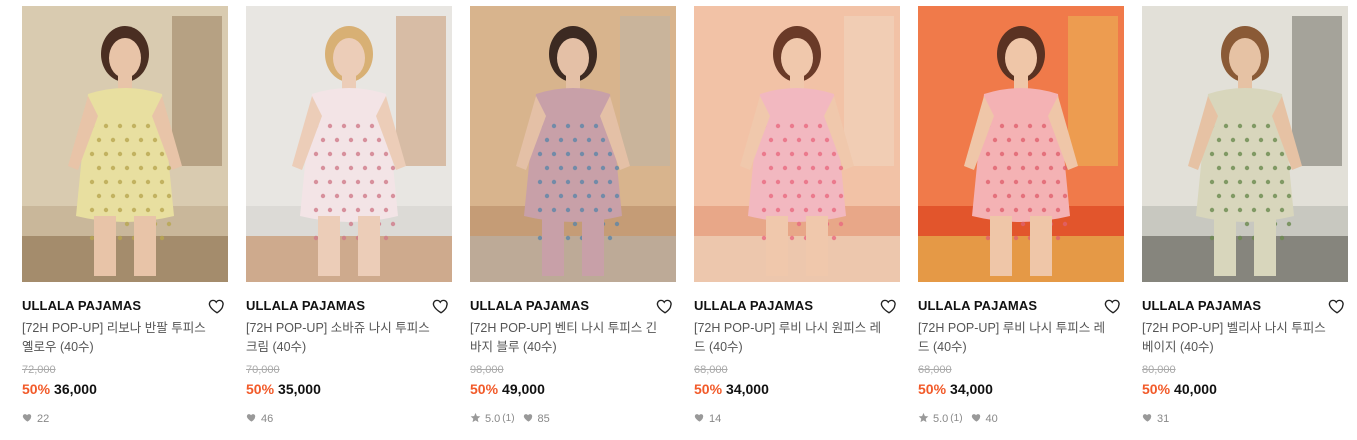 The height and width of the screenshot is (440, 1357). I want to click on likes: 22, so click(35, 419).